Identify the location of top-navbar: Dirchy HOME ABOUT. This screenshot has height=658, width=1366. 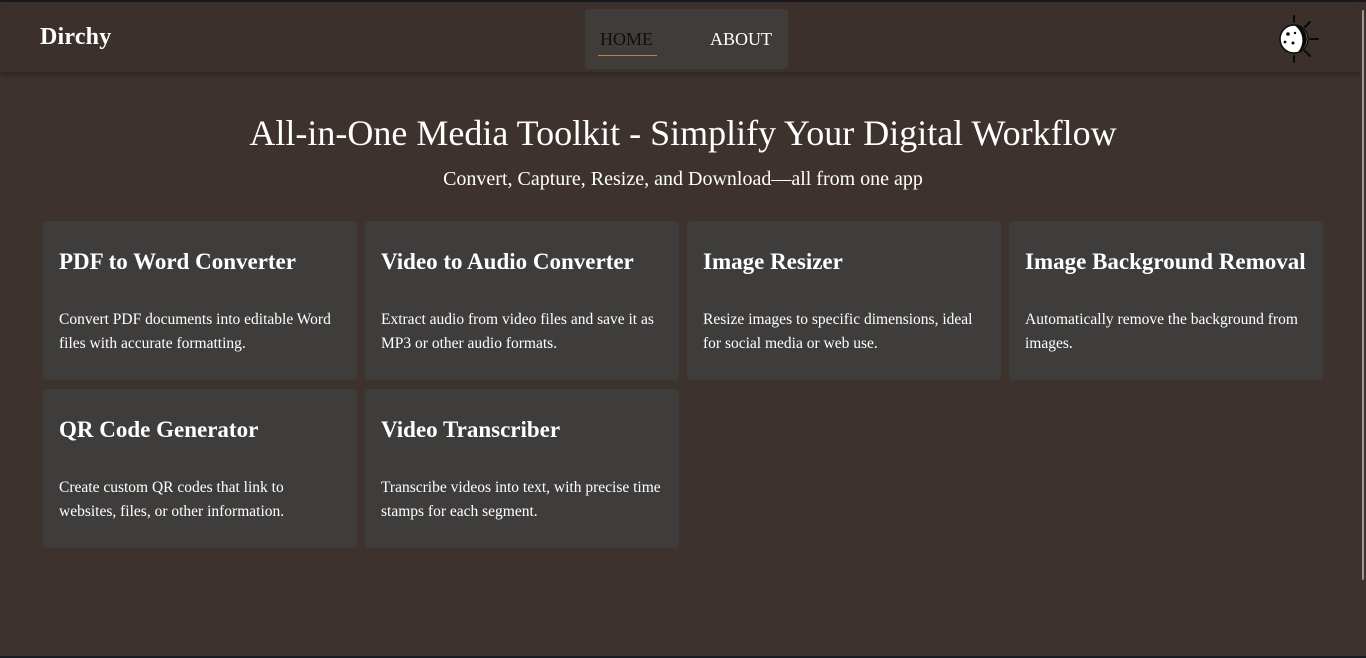
(681, 37).